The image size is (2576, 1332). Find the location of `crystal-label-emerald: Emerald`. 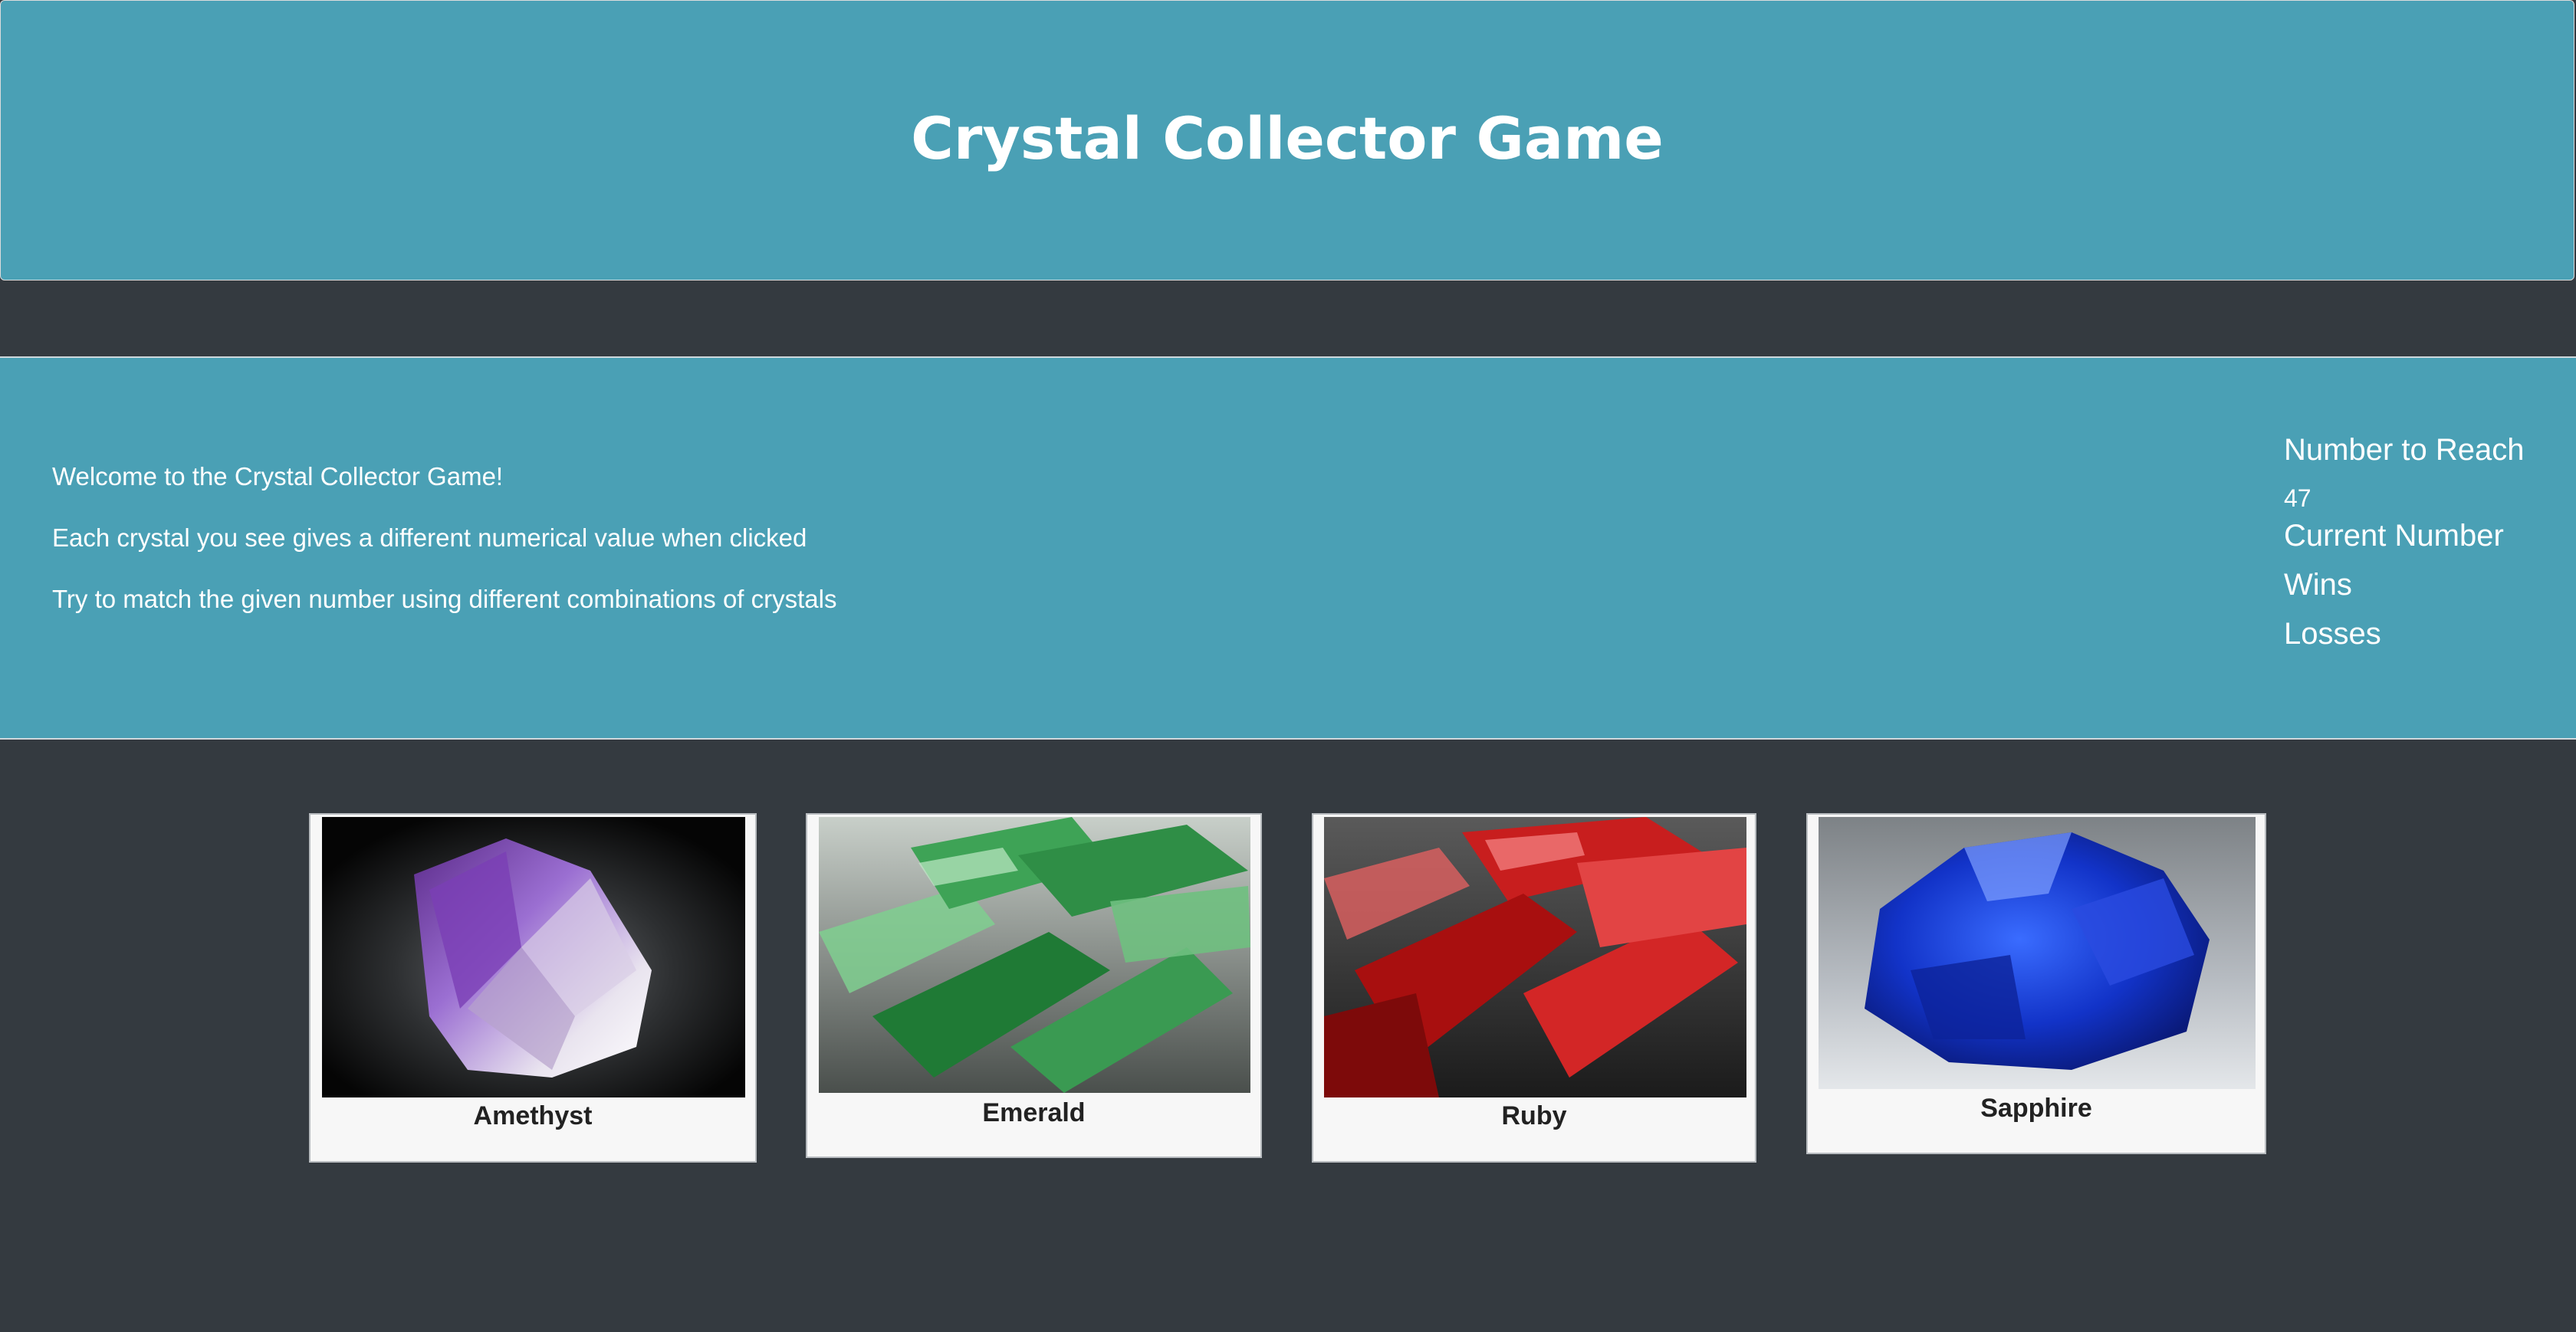

crystal-label-emerald: Emerald is located at coordinates (1034, 1112).